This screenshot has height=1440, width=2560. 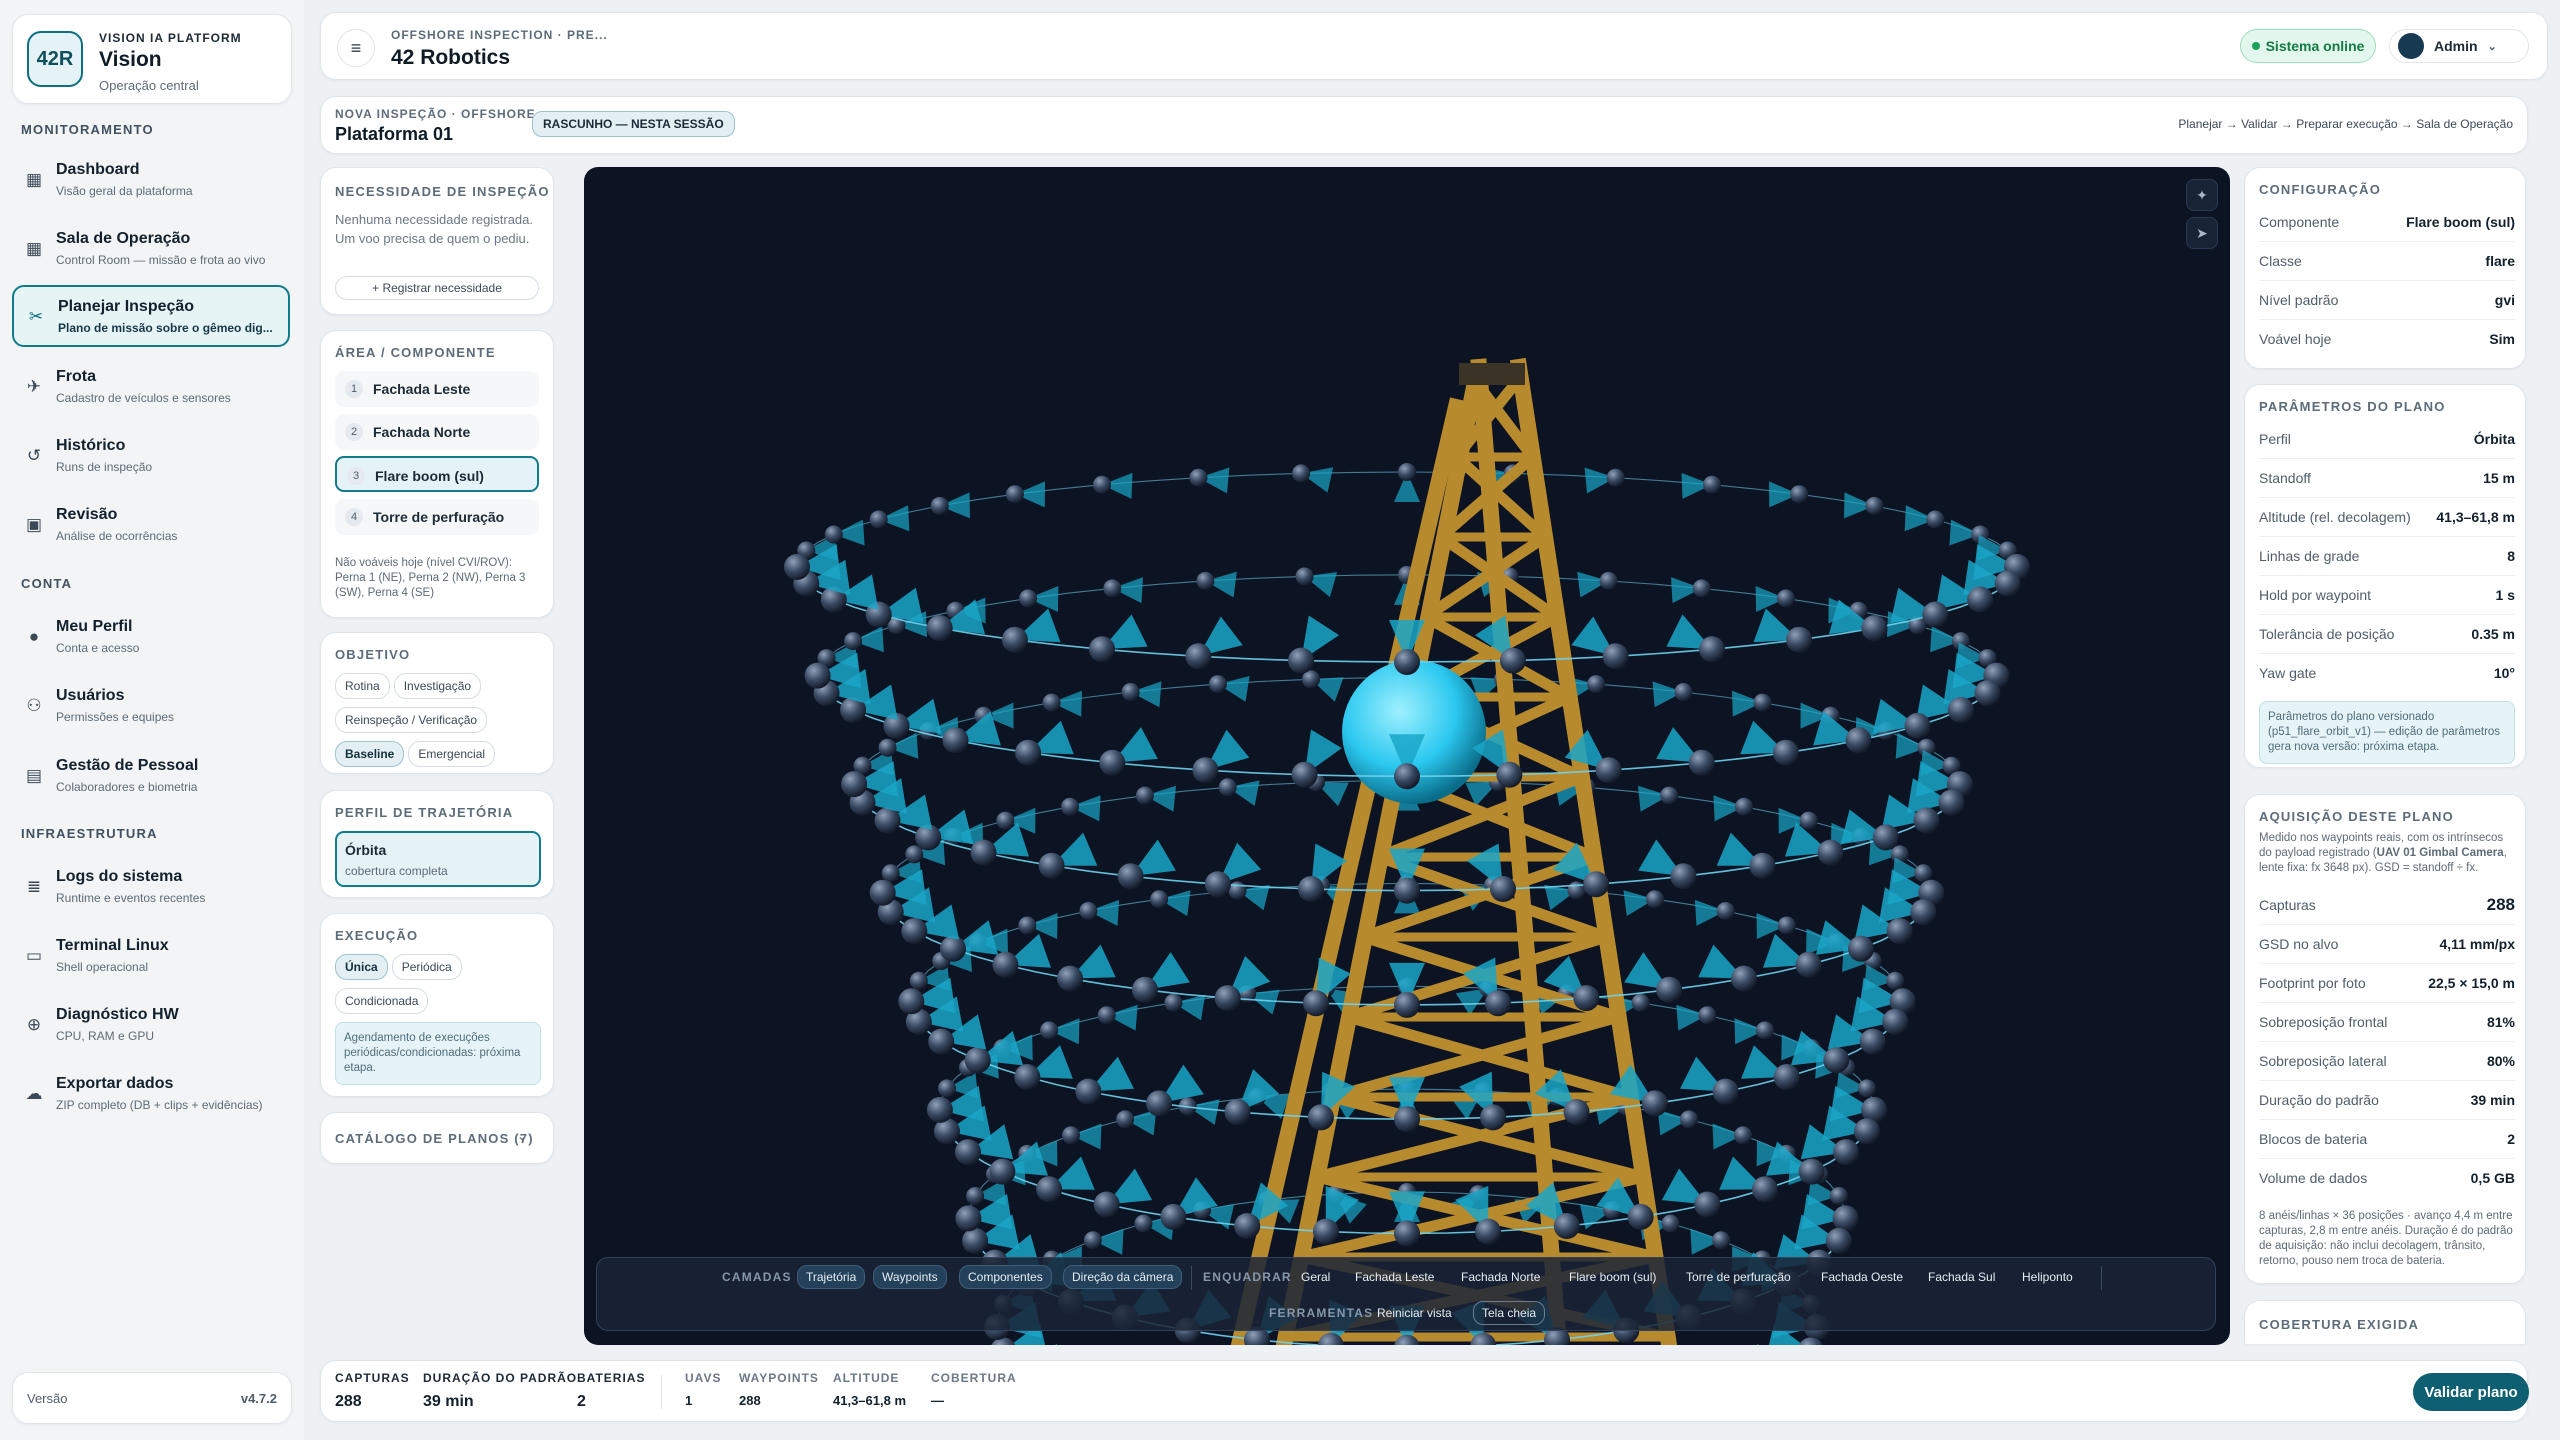 I want to click on row-value: 10°, so click(x=2504, y=673).